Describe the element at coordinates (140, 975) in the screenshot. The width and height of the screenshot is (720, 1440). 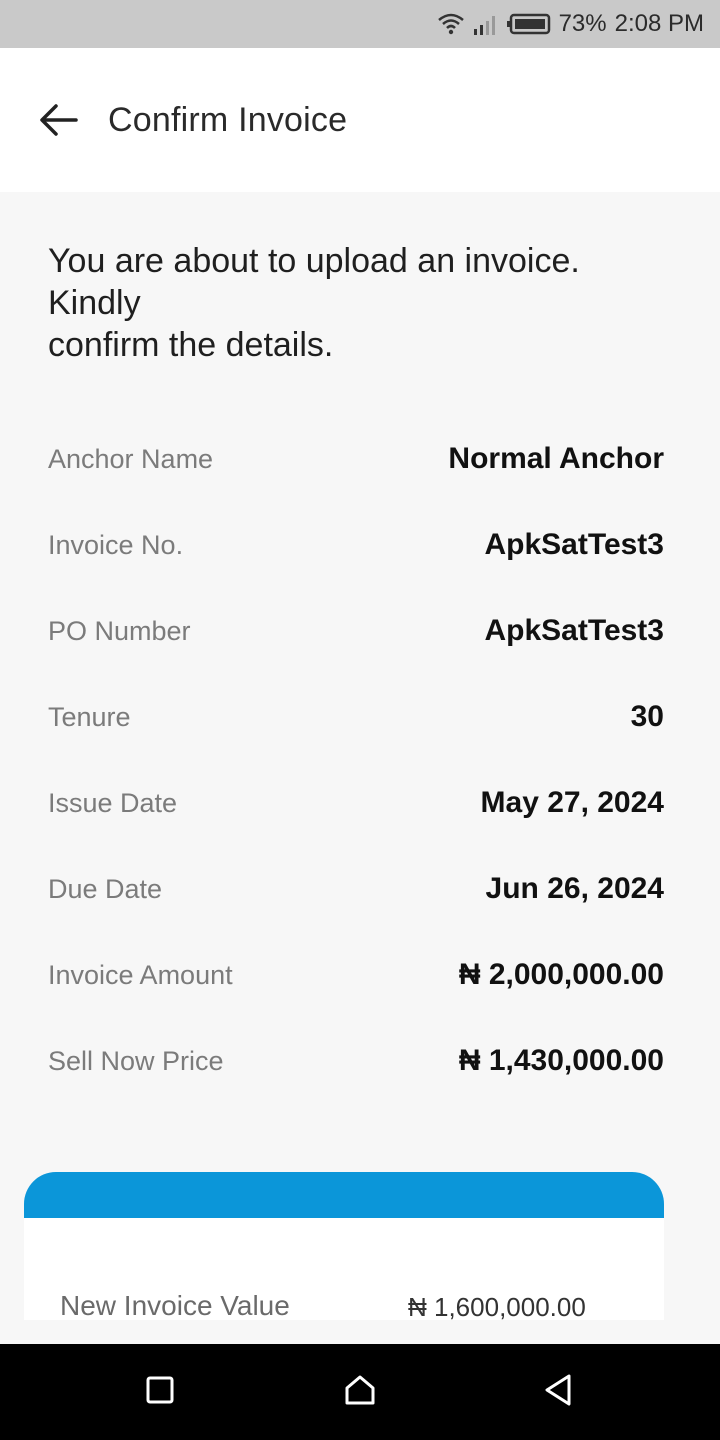
I see `detail-label: Invoice Amount` at that location.